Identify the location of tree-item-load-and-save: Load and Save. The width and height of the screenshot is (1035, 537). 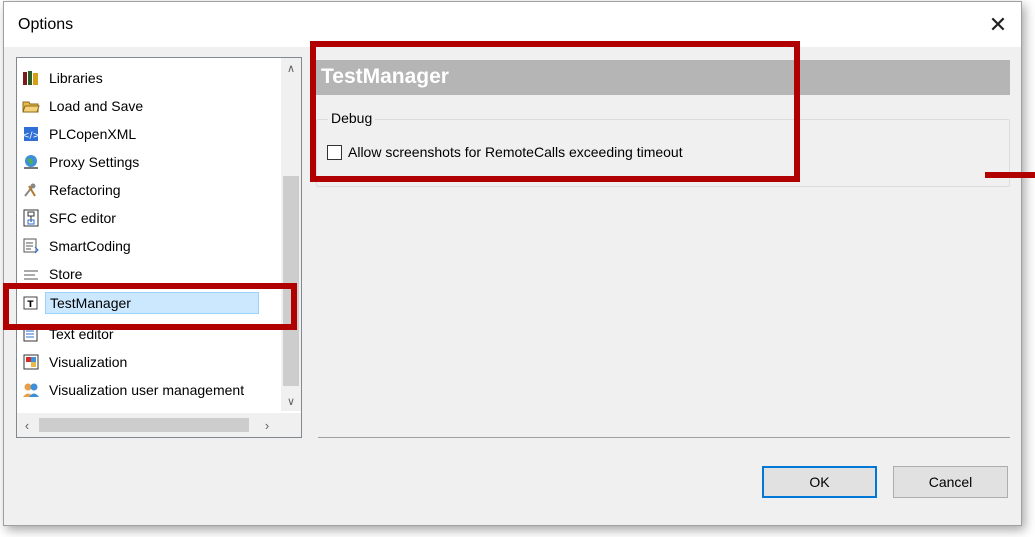
(147, 106).